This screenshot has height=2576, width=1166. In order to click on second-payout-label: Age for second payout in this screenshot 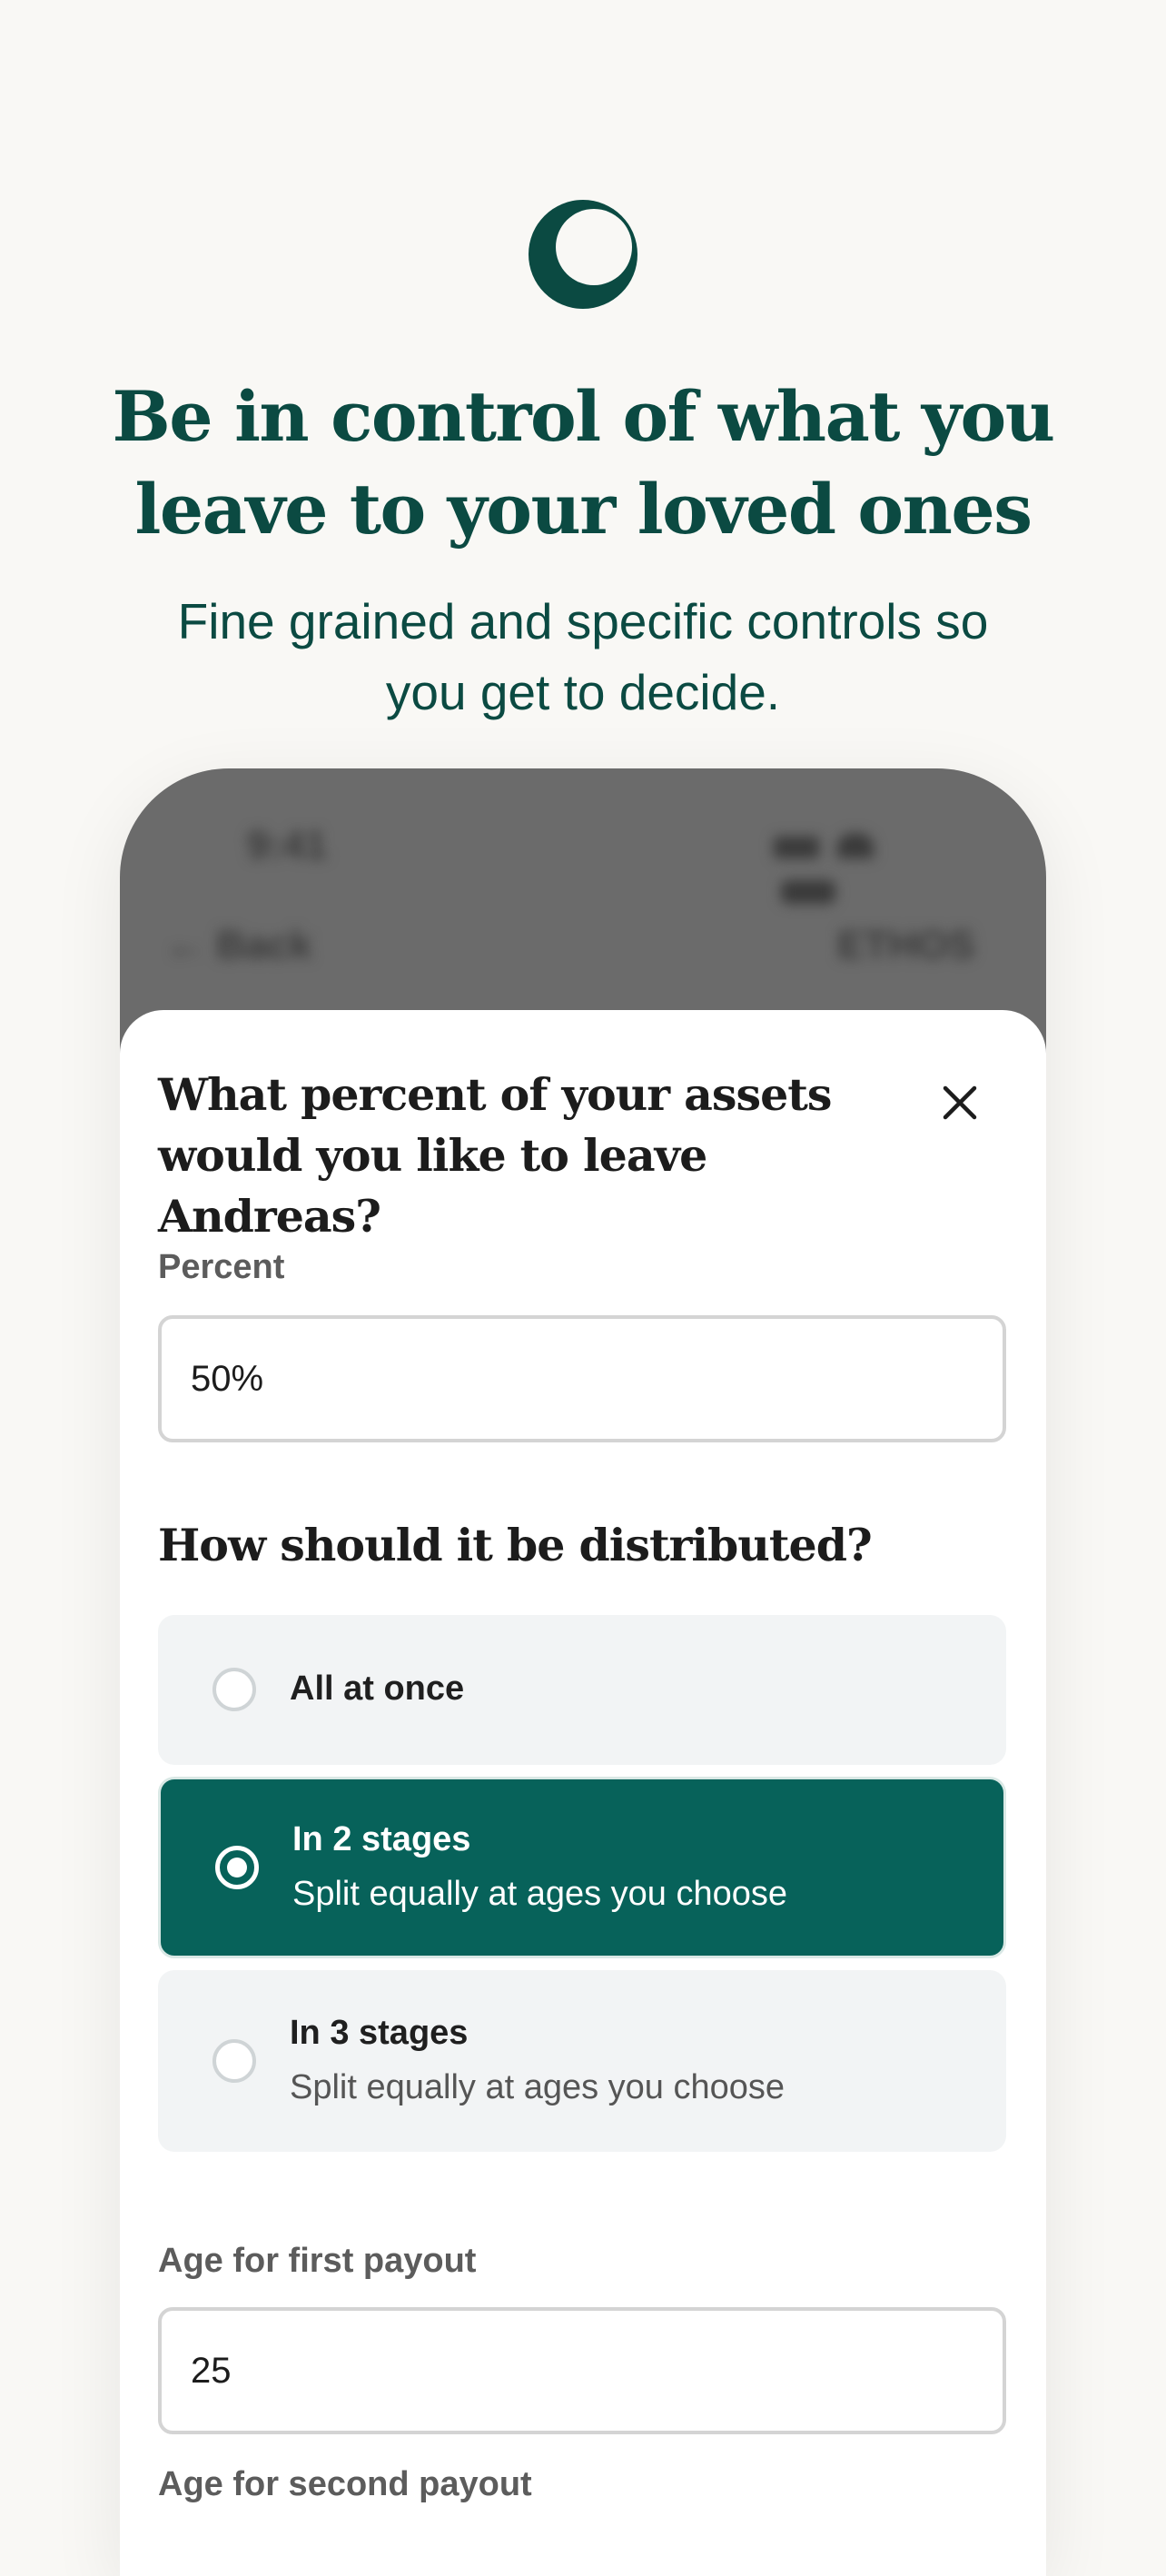, I will do `click(345, 2484)`.